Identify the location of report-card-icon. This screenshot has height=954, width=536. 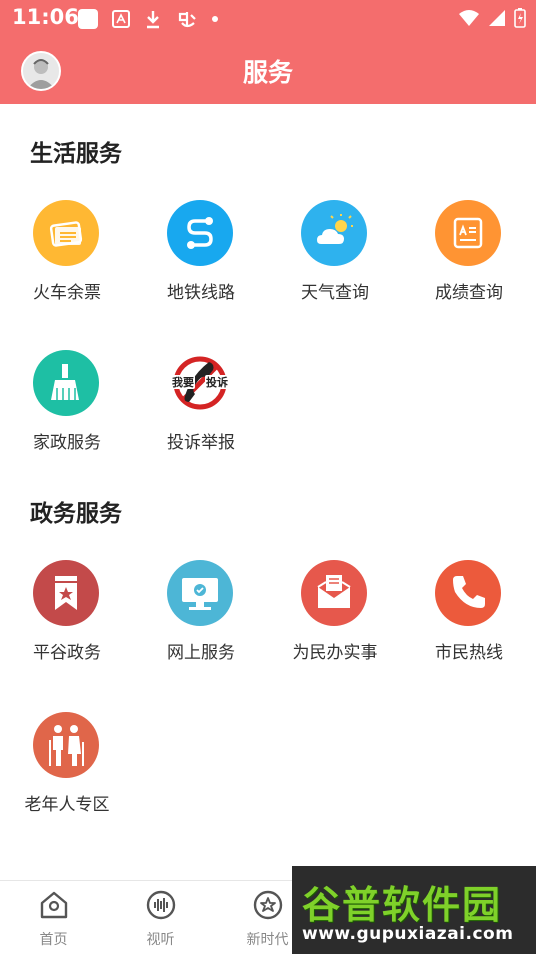
(468, 233).